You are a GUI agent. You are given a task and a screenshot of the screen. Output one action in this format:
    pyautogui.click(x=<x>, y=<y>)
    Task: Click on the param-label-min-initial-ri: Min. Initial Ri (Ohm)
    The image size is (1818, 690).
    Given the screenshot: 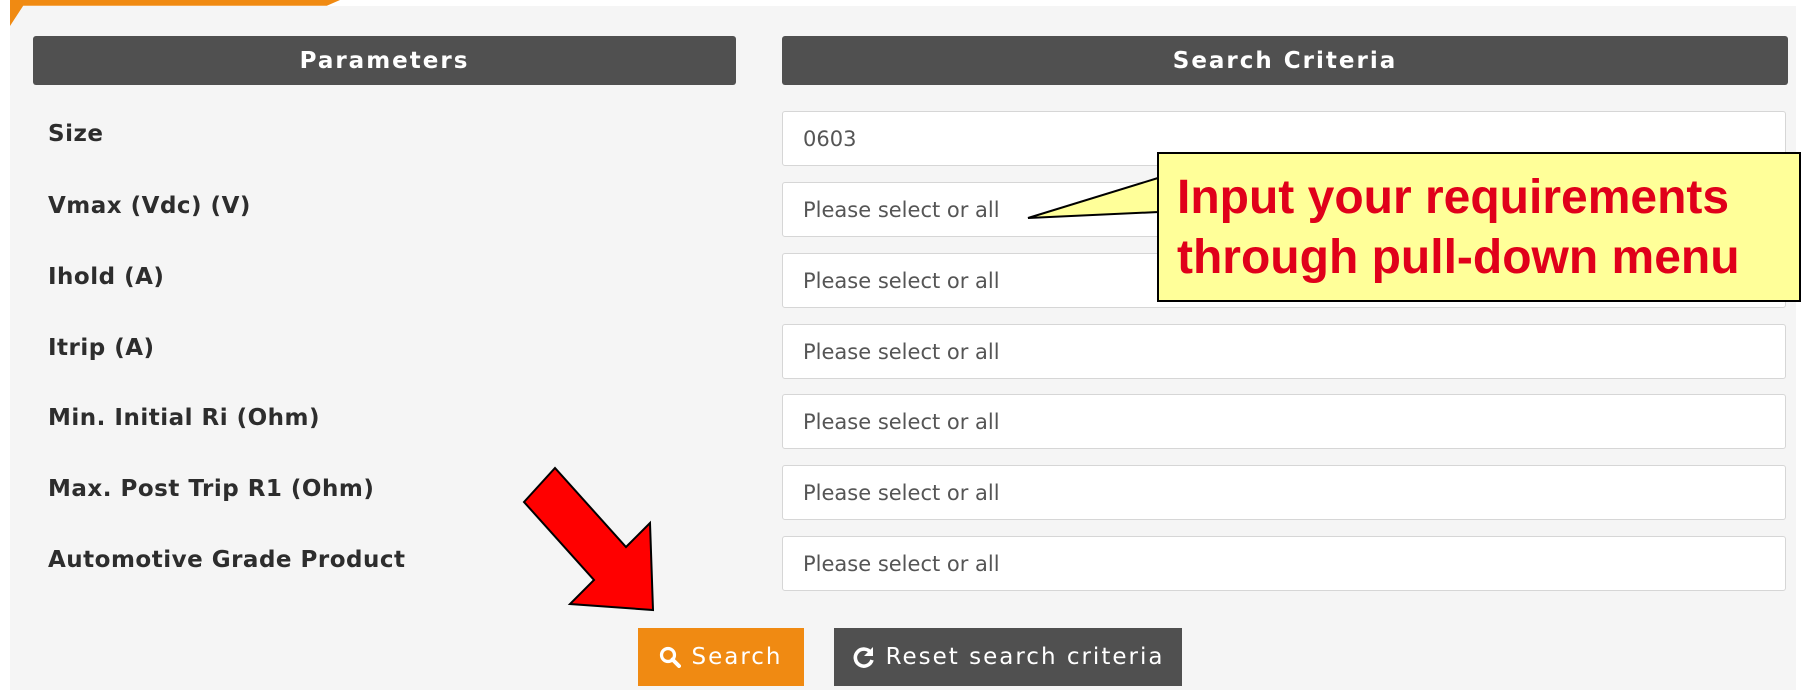 What is the action you would take?
    pyautogui.click(x=184, y=418)
    